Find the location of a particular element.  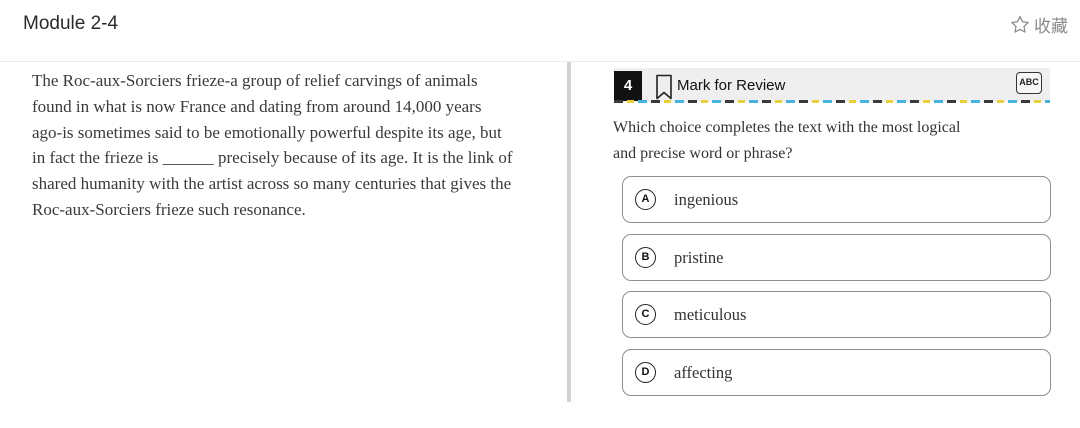

choice-letter-badge: D is located at coordinates (645, 372).